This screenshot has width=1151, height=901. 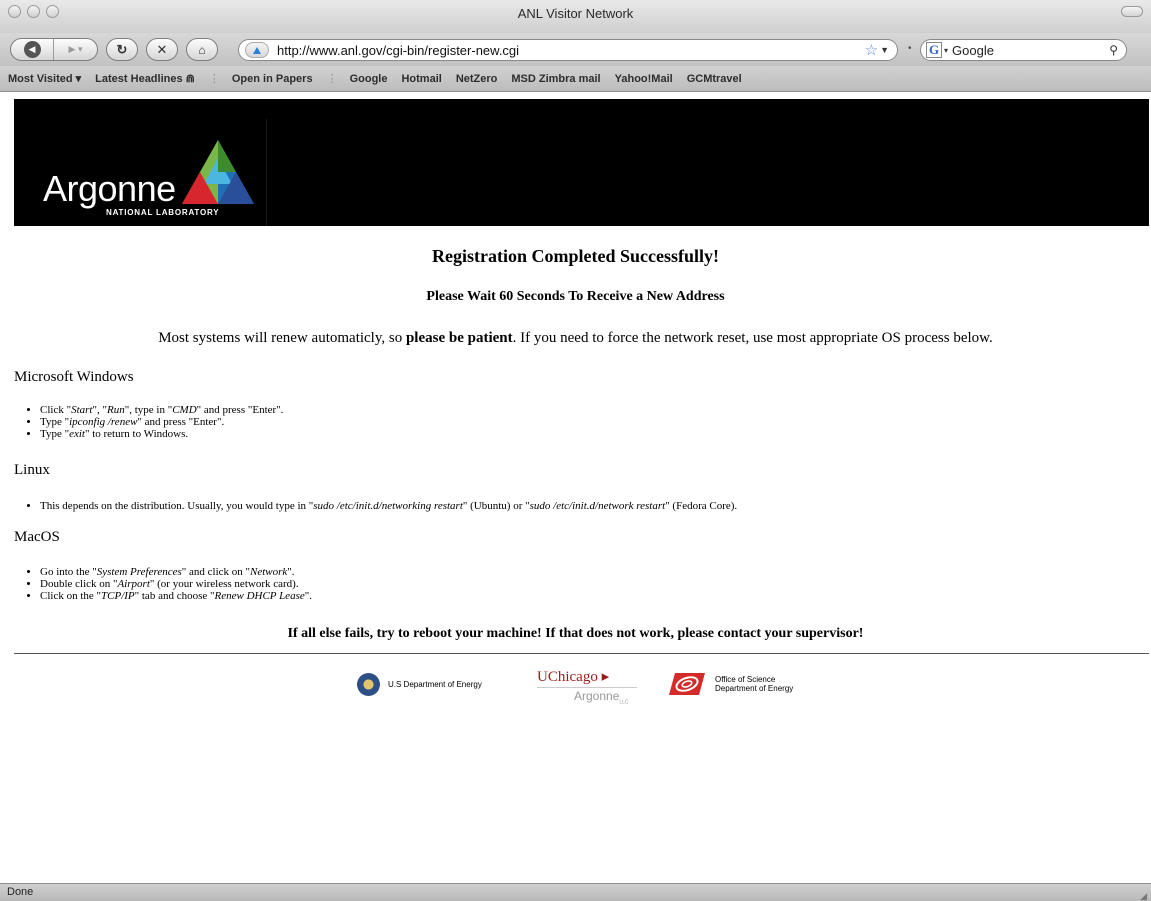 I want to click on command-text: Renew DHCP Lease, so click(x=259, y=596).